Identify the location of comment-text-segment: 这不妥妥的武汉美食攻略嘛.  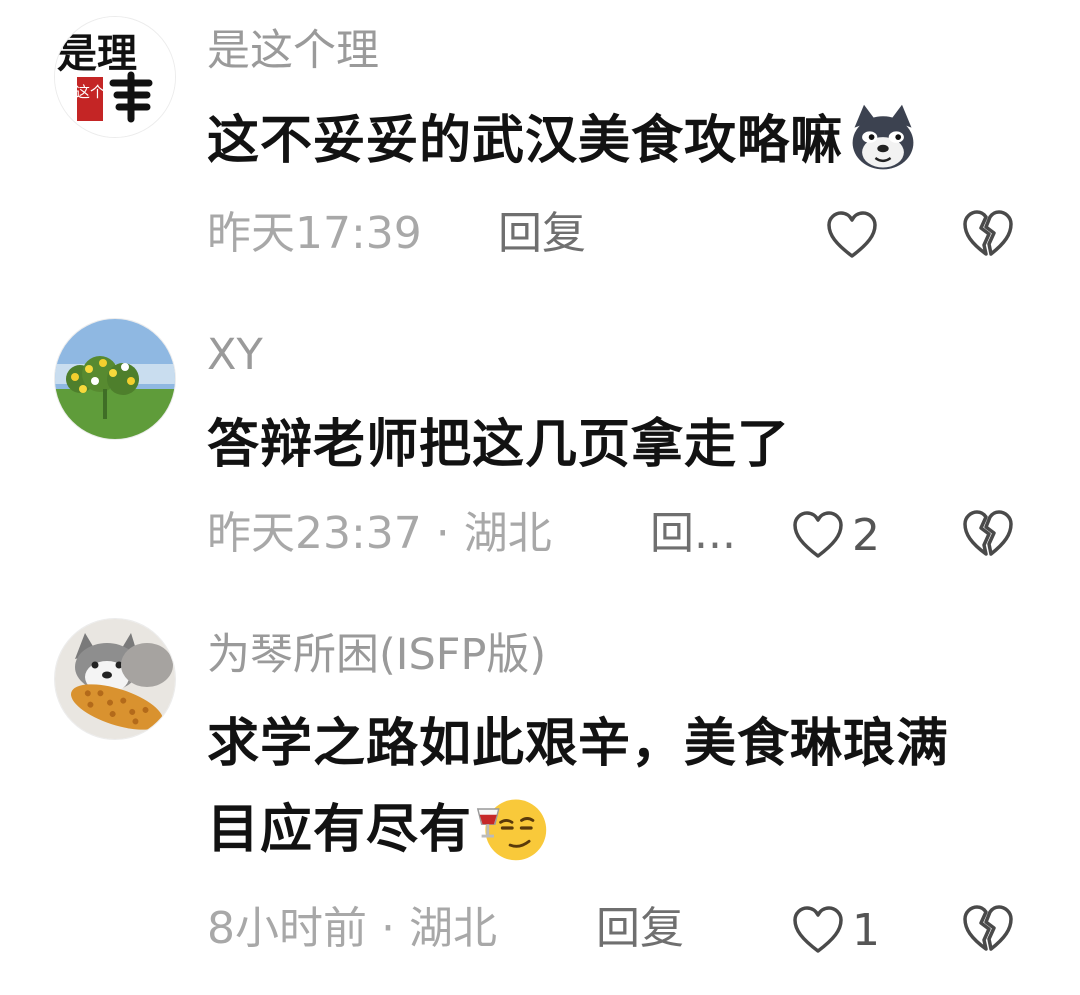
(525, 141).